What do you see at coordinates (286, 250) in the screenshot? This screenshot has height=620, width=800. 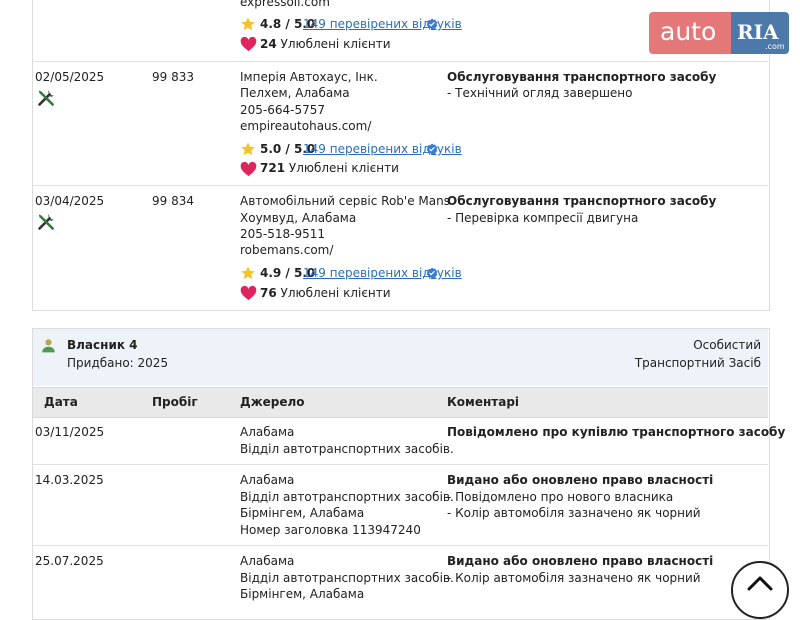 I see `service-website: robemans.com/` at bounding box center [286, 250].